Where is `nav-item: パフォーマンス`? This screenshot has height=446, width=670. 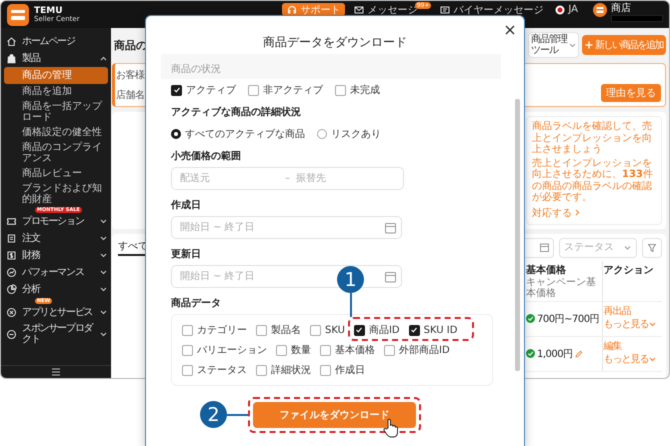
nav-item: パフォーマンス is located at coordinates (56, 272).